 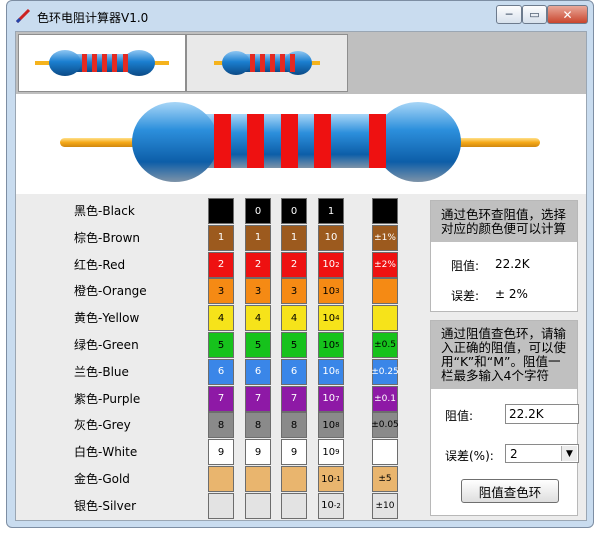 I want to click on color-label: 兰色-Blue, so click(x=101, y=371).